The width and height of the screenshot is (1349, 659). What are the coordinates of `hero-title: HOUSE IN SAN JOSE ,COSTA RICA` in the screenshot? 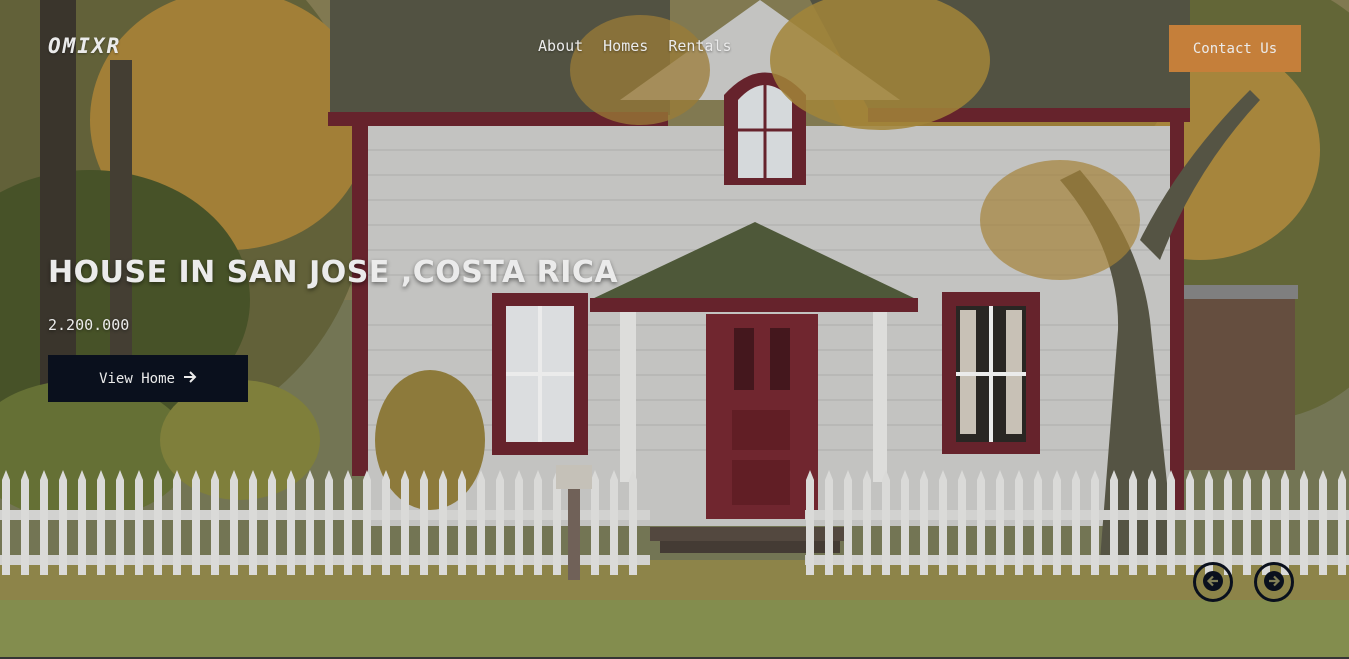 It's located at (333, 272).